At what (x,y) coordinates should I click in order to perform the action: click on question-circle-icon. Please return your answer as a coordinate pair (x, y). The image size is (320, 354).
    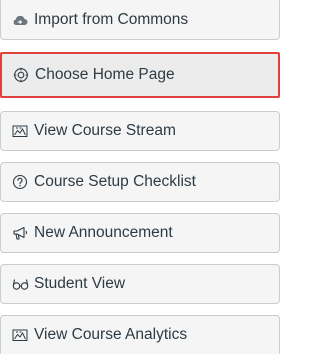
    Looking at the image, I should click on (20, 182).